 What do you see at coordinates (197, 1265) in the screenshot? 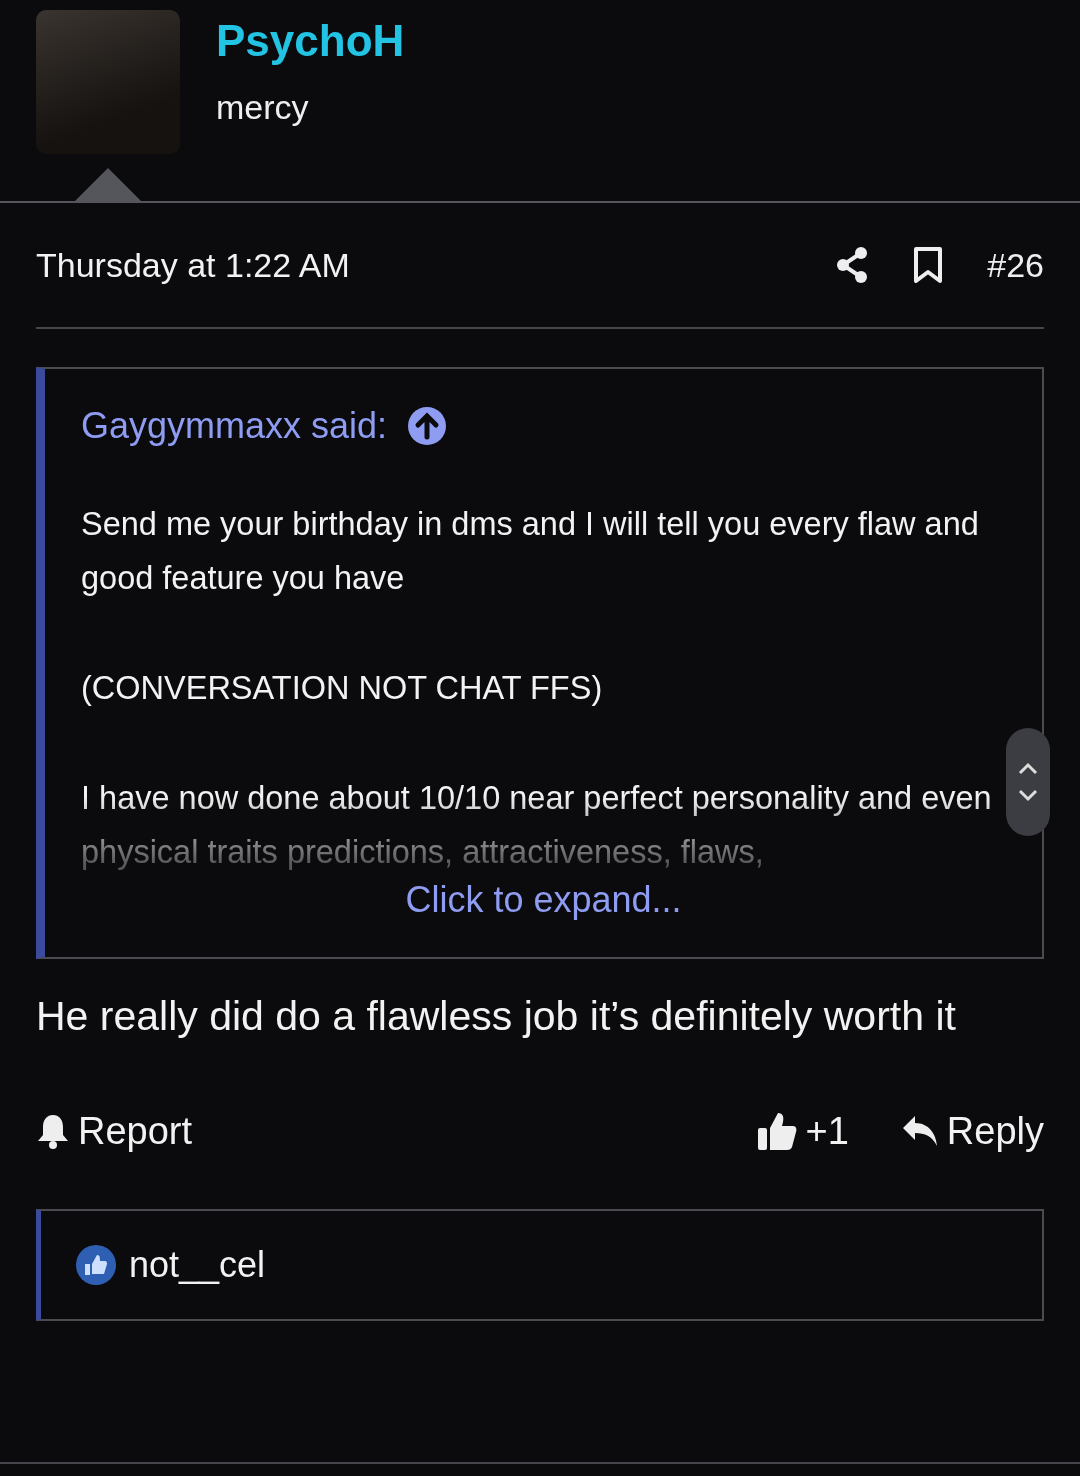
I see `reaction-user-link: not__cel` at bounding box center [197, 1265].